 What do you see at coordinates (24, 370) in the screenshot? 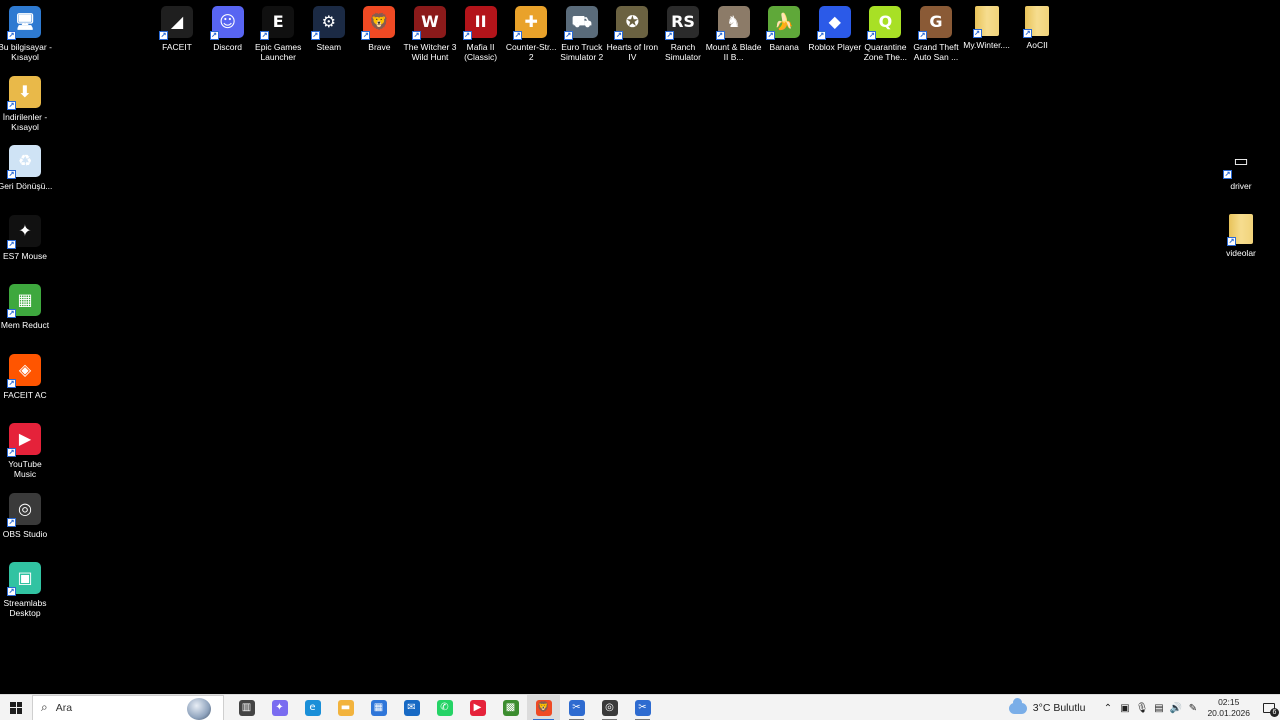
I see `faceit-ac-icon: ◈ ↗` at bounding box center [24, 370].